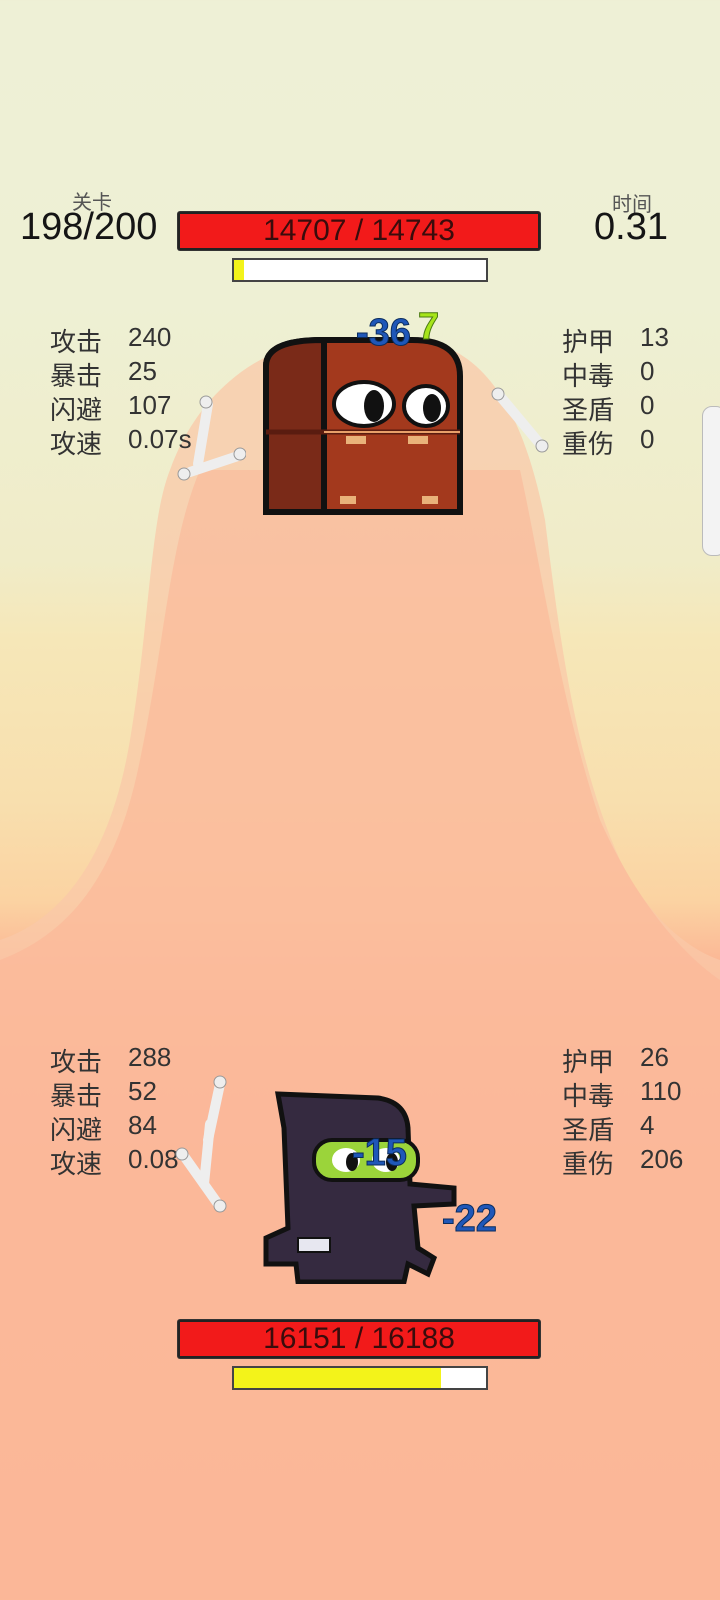  I want to click on player-ninja-sprite, so click(360, 1187).